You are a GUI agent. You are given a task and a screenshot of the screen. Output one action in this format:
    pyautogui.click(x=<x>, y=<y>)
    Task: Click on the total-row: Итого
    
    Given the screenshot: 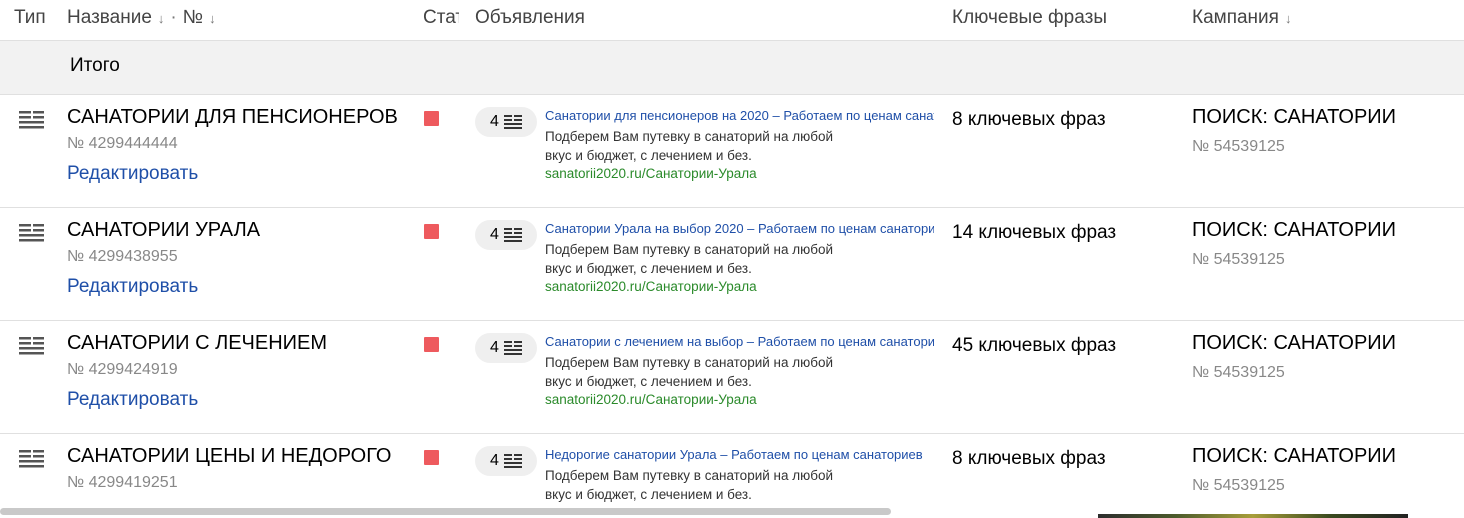 What is the action you would take?
    pyautogui.click(x=732, y=68)
    